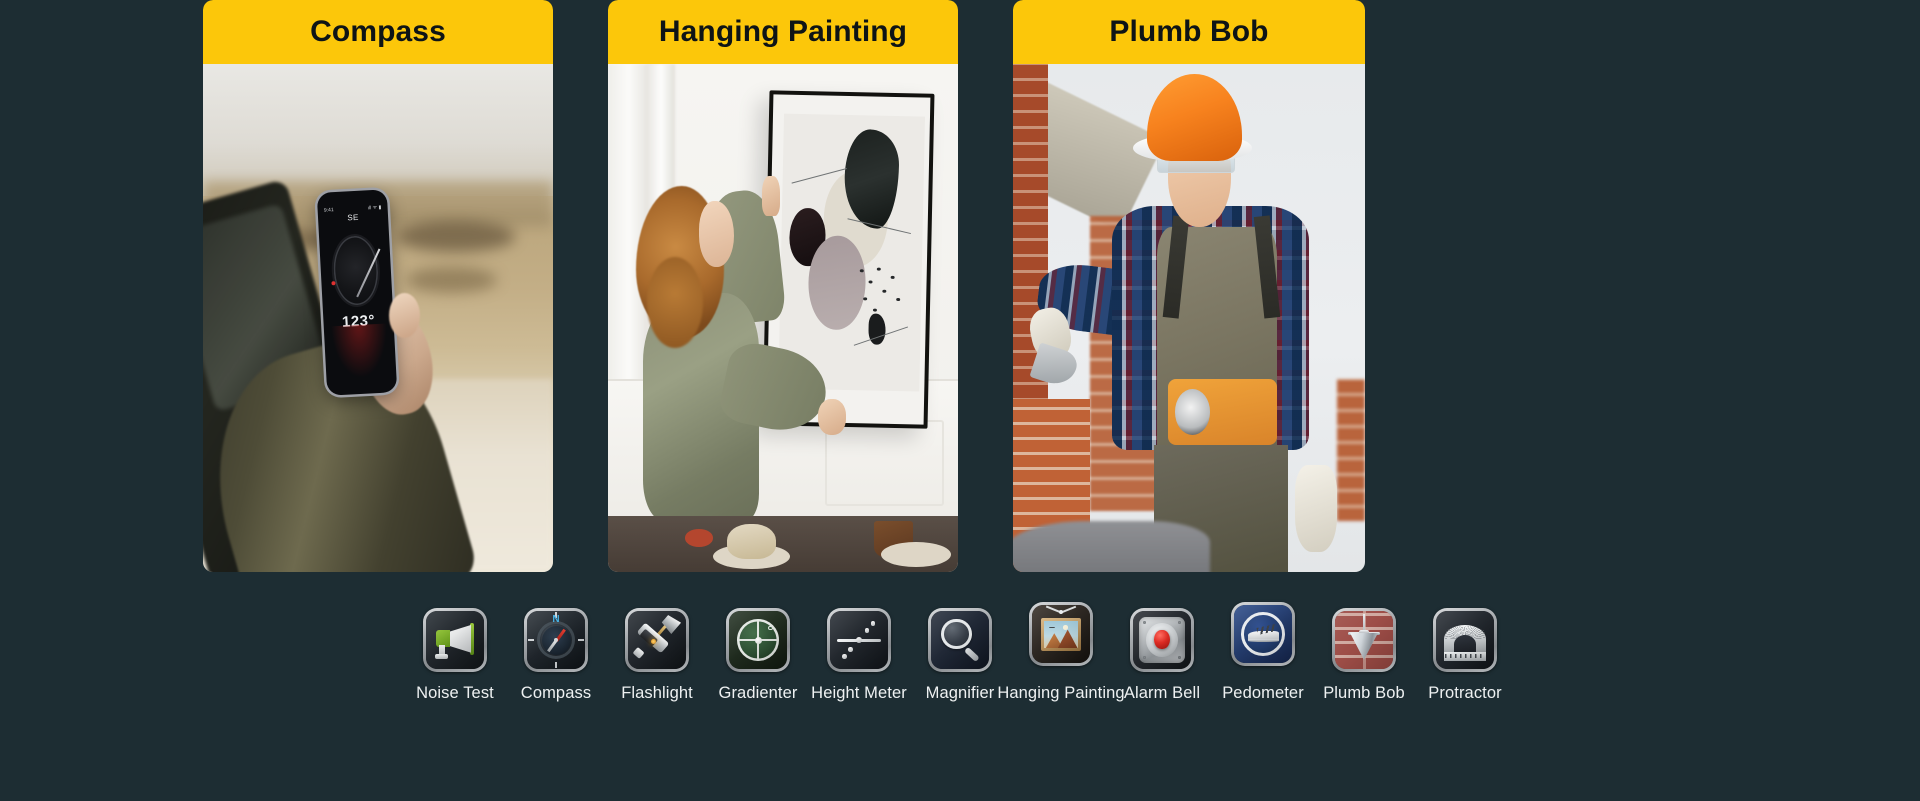  Describe the element at coordinates (884, 462) in the screenshot. I see `wall-panel` at that location.